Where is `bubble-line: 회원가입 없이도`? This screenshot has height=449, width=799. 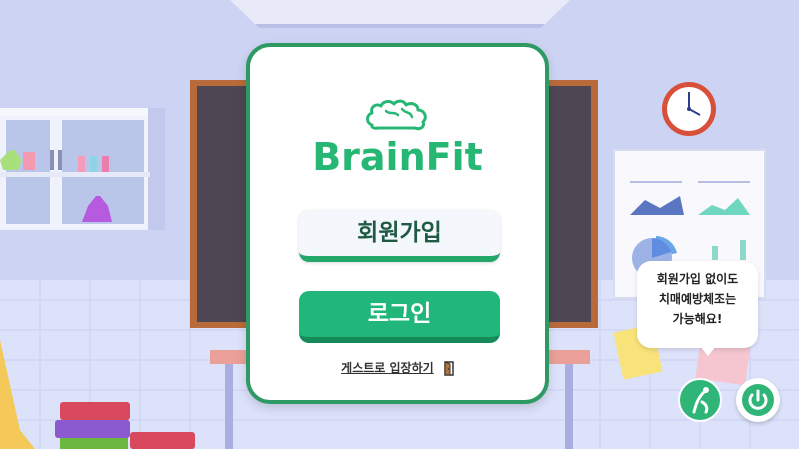
bubble-line: 회원가입 없이도 is located at coordinates (697, 279).